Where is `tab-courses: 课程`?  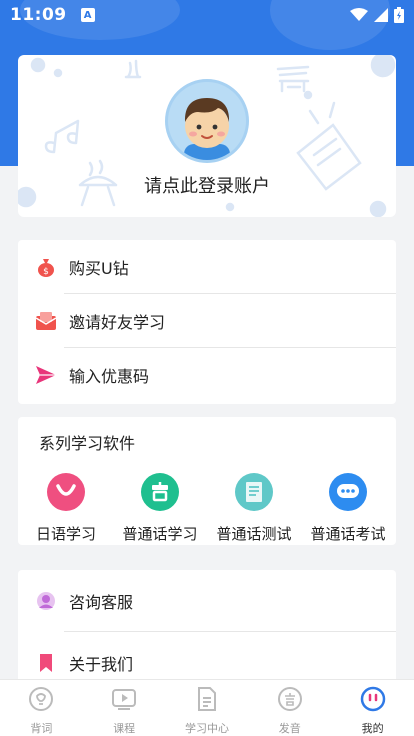
tab-courses: 课程 is located at coordinates (124, 708).